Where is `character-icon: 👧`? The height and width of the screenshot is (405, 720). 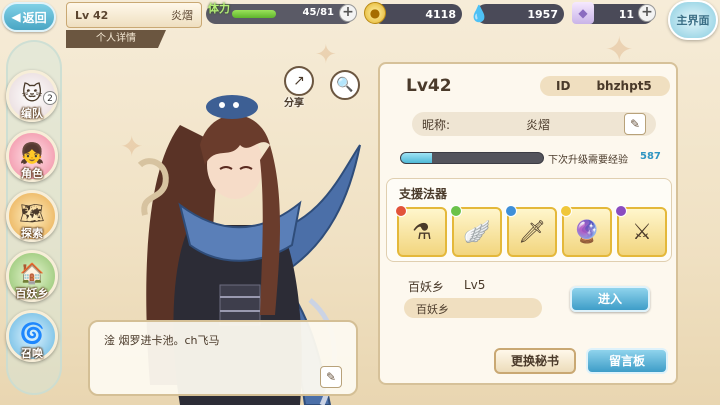 character-icon: 👧 is located at coordinates (32, 153).